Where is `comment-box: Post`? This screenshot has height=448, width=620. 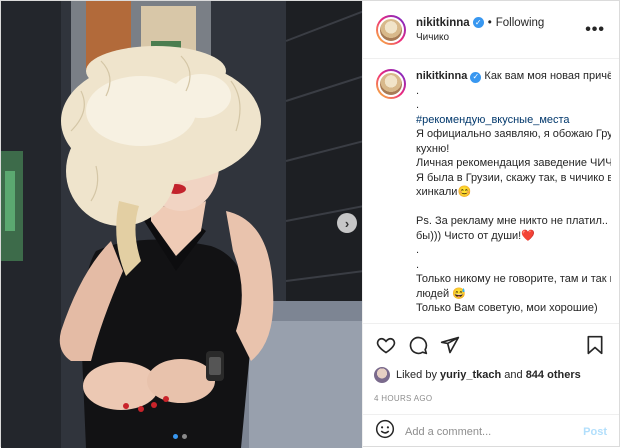 comment-box: Post is located at coordinates (491, 431).